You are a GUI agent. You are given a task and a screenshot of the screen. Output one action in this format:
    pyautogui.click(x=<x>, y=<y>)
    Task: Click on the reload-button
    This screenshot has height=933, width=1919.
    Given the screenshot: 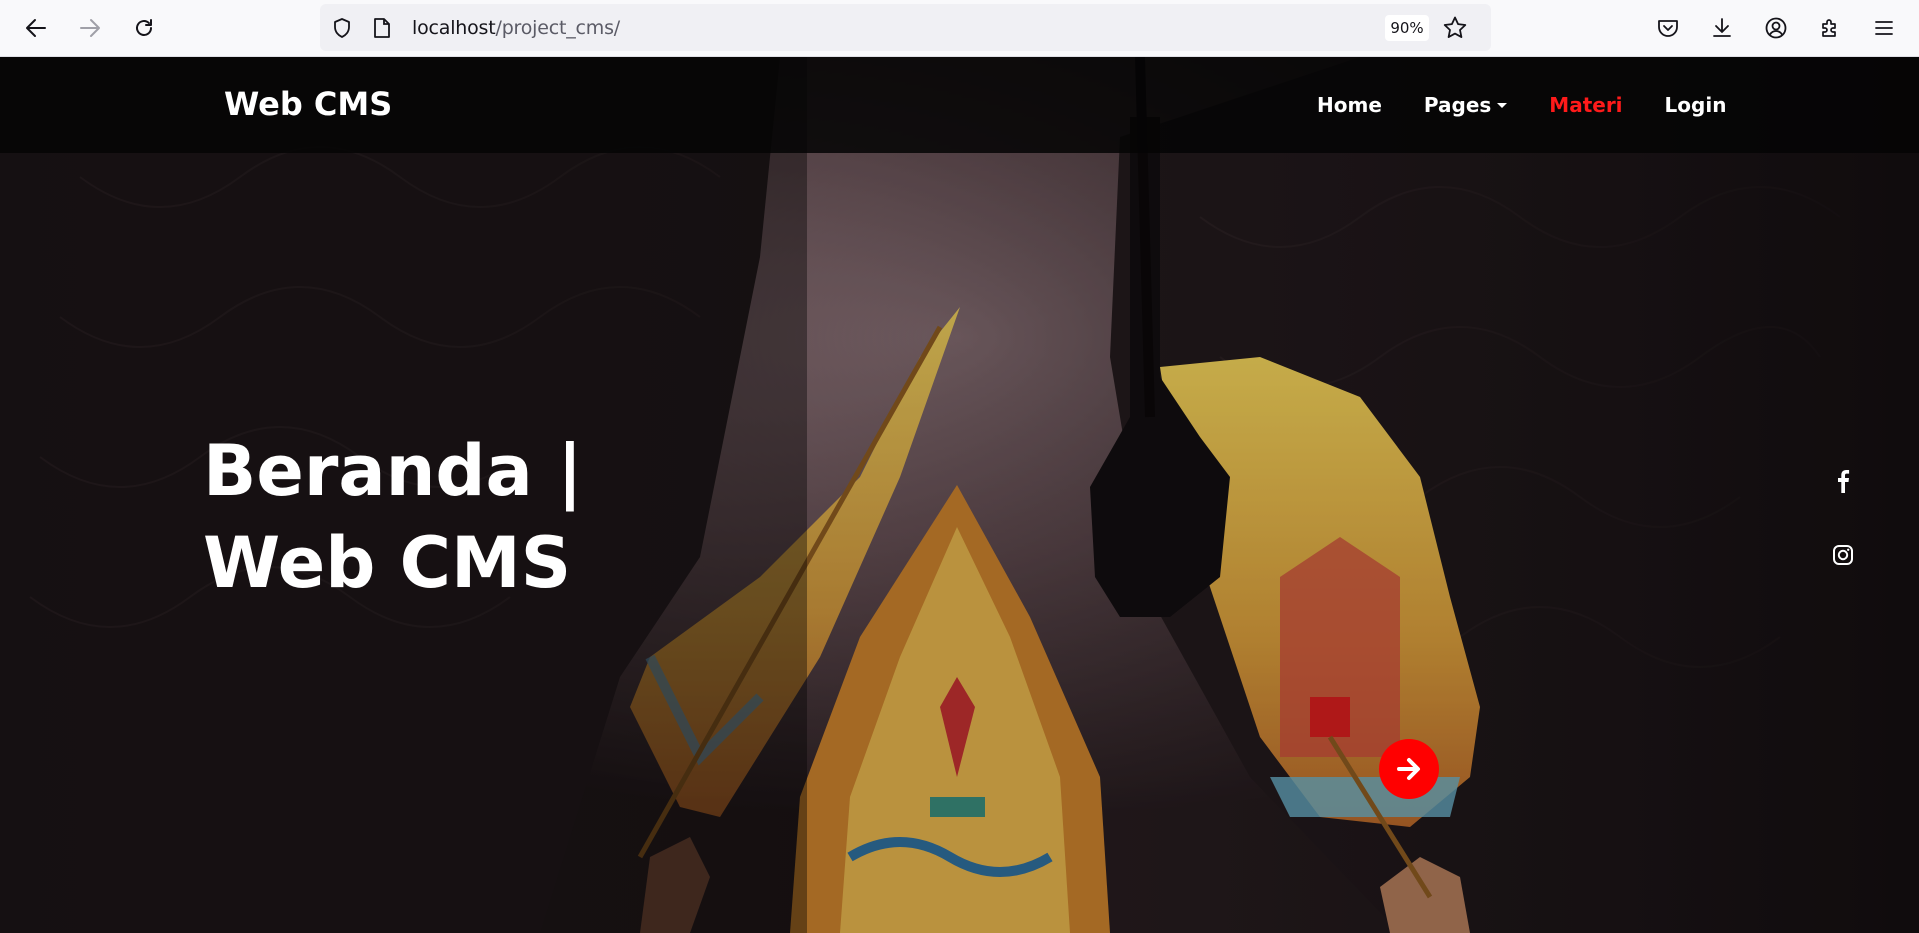 What is the action you would take?
    pyautogui.click(x=144, y=28)
    